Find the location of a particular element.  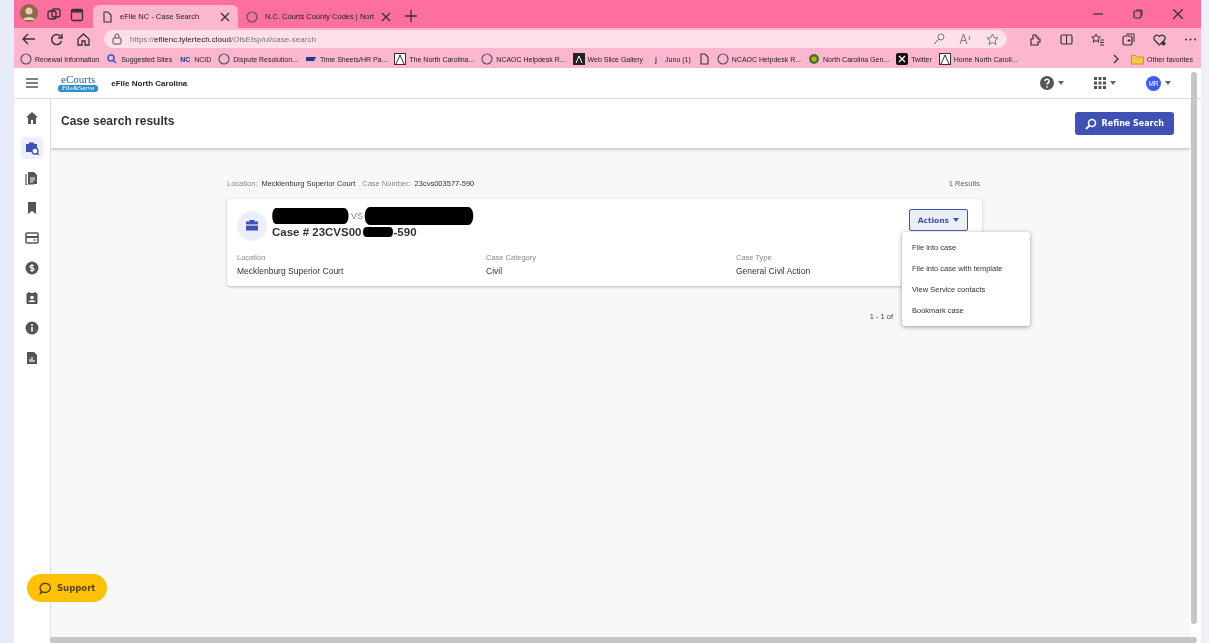

folder-icon is located at coordinates (1138, 59).